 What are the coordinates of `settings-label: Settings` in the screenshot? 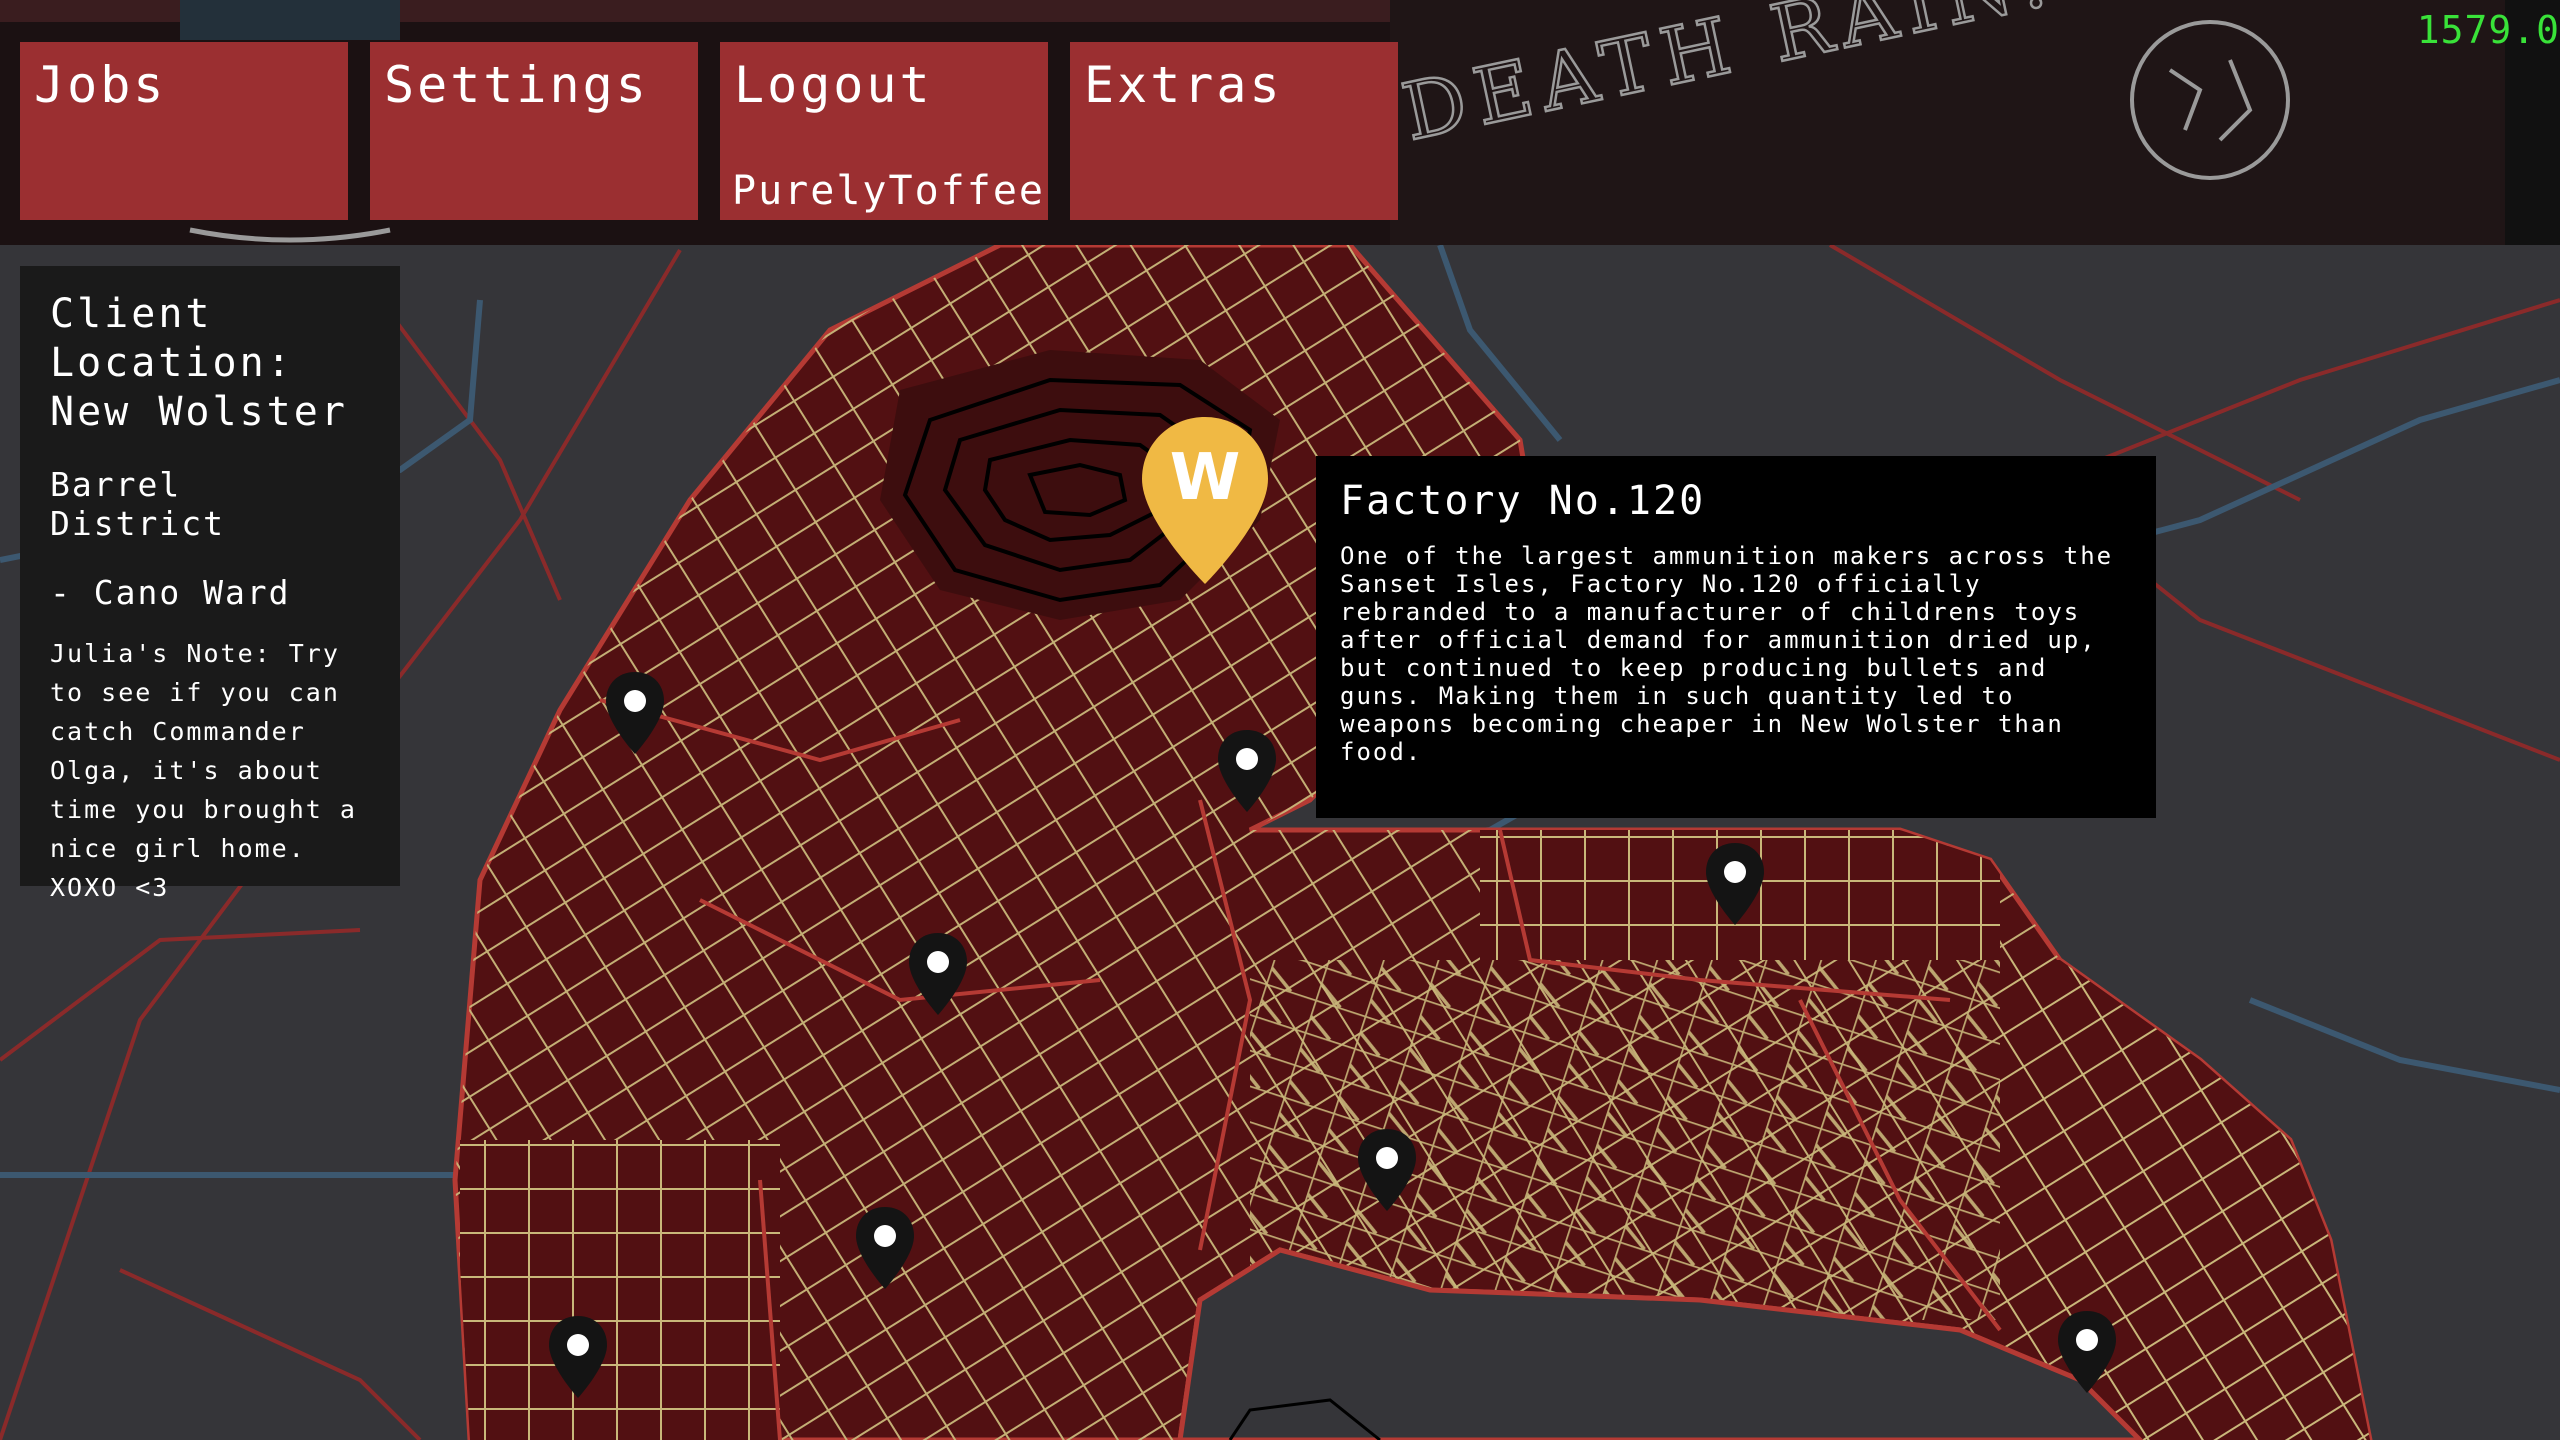 It's located at (516, 85).